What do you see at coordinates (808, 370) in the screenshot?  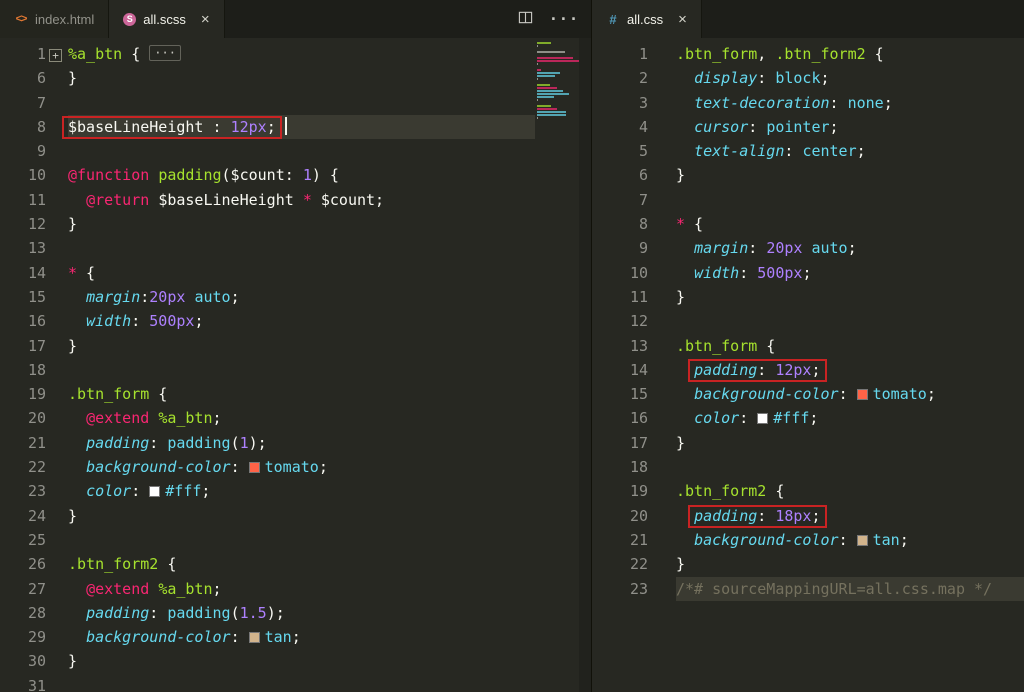 I see `code-line: 14 padding: 12px;` at bounding box center [808, 370].